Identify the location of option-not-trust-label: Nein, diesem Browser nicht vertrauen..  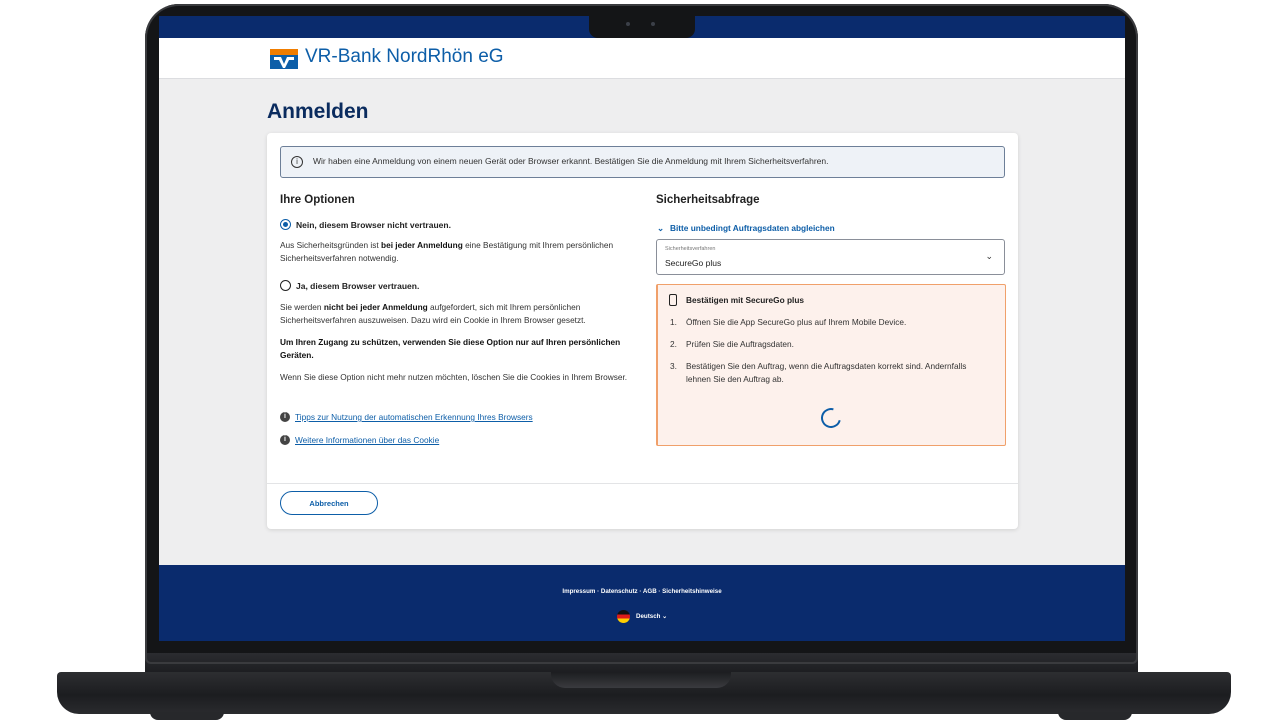
(373, 225).